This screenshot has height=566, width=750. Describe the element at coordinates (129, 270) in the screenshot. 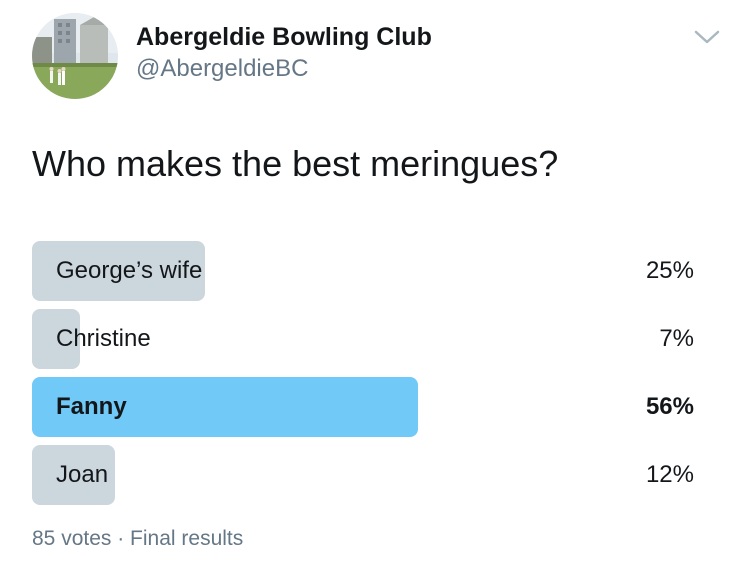

I see `poll-option-label: George’s wife` at that location.